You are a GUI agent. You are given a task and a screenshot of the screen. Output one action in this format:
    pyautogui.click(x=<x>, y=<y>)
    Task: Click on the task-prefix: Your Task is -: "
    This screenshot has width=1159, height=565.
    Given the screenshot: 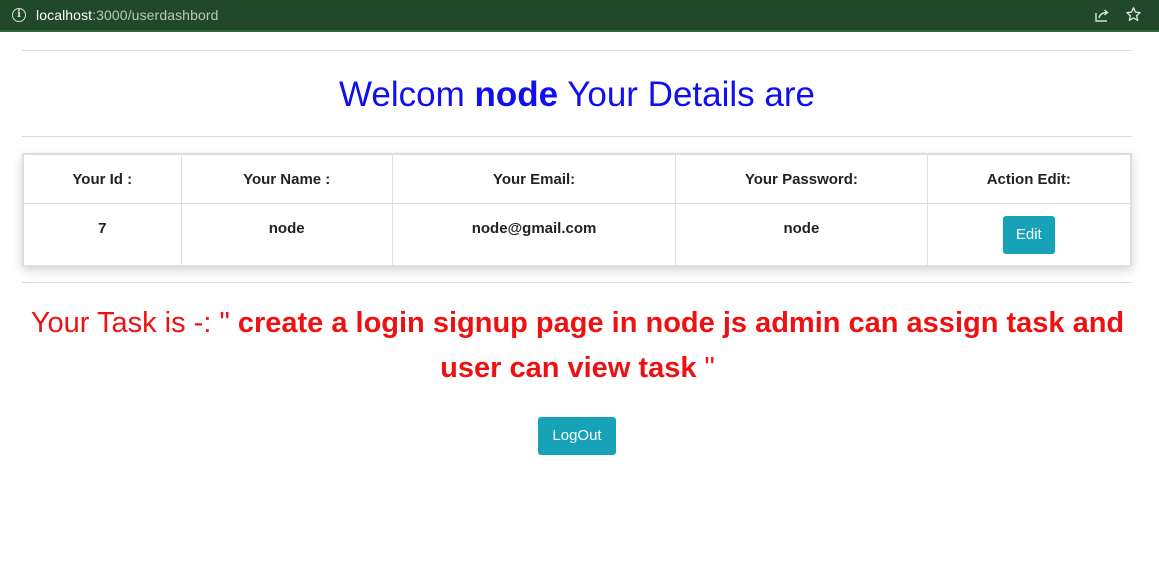 What is the action you would take?
    pyautogui.click(x=130, y=323)
    